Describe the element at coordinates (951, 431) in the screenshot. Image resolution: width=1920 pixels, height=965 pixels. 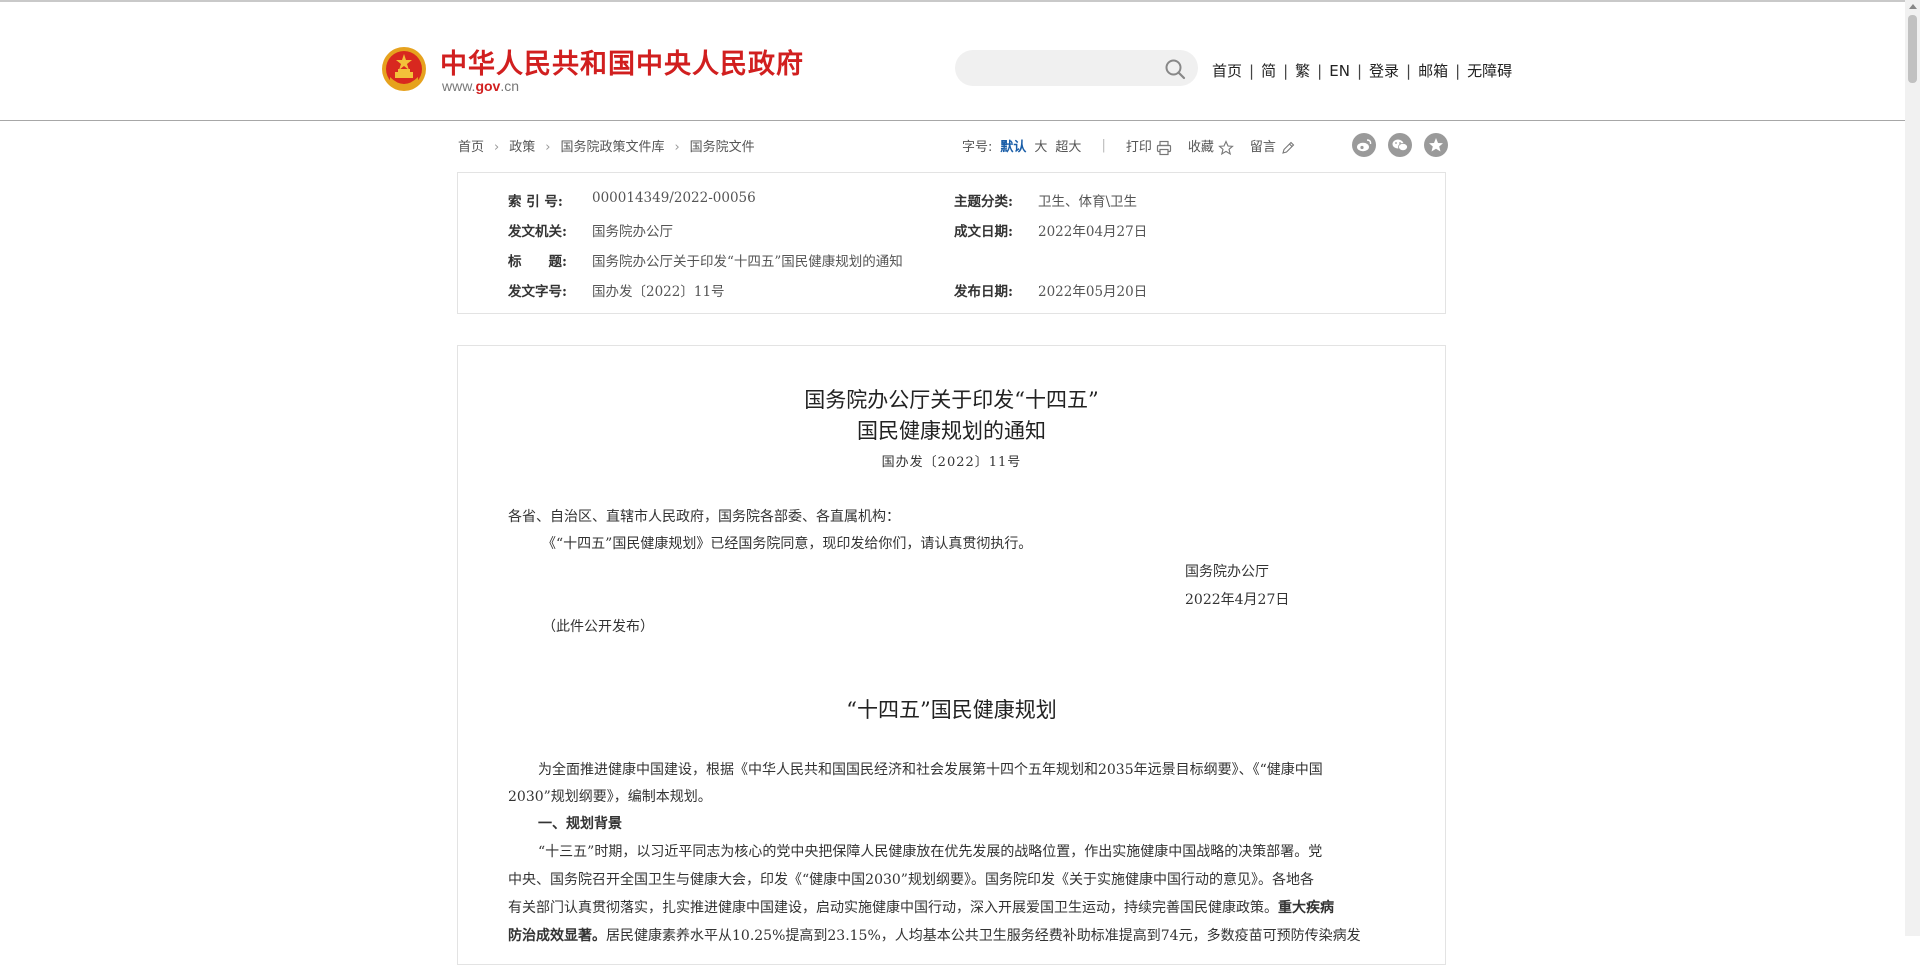
I see `document-title-line2: 国民健康规划的通知` at that location.